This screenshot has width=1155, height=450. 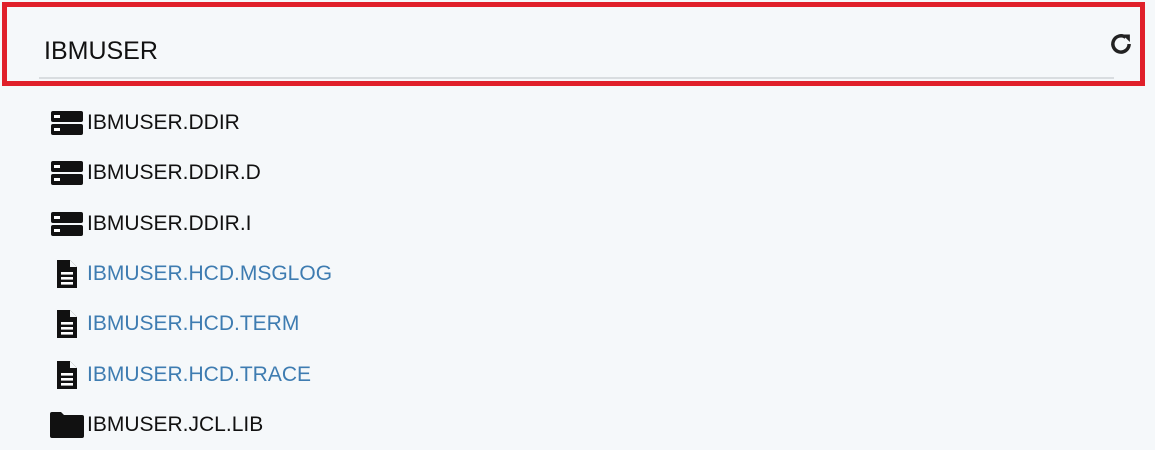 I want to click on tree-item-ibmuser-hcd-term: IBMUSER.HCD.TERM, so click(x=189, y=324).